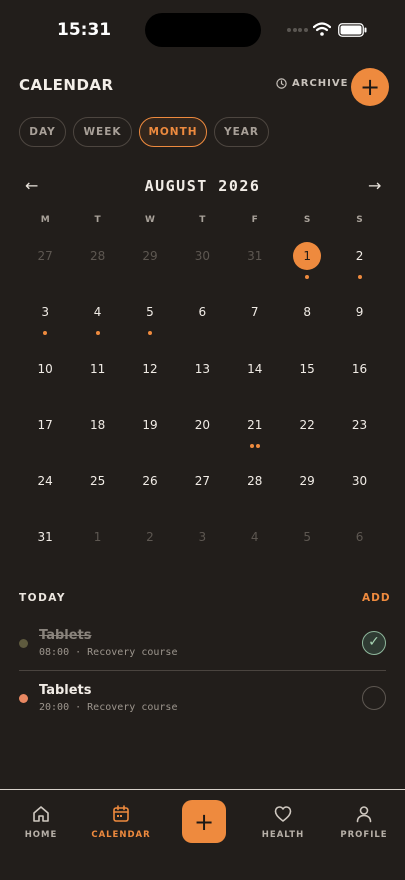 Image resolution: width=405 pixels, height=880 pixels. Describe the element at coordinates (307, 370) in the screenshot. I see `calendar-day: 15` at that location.